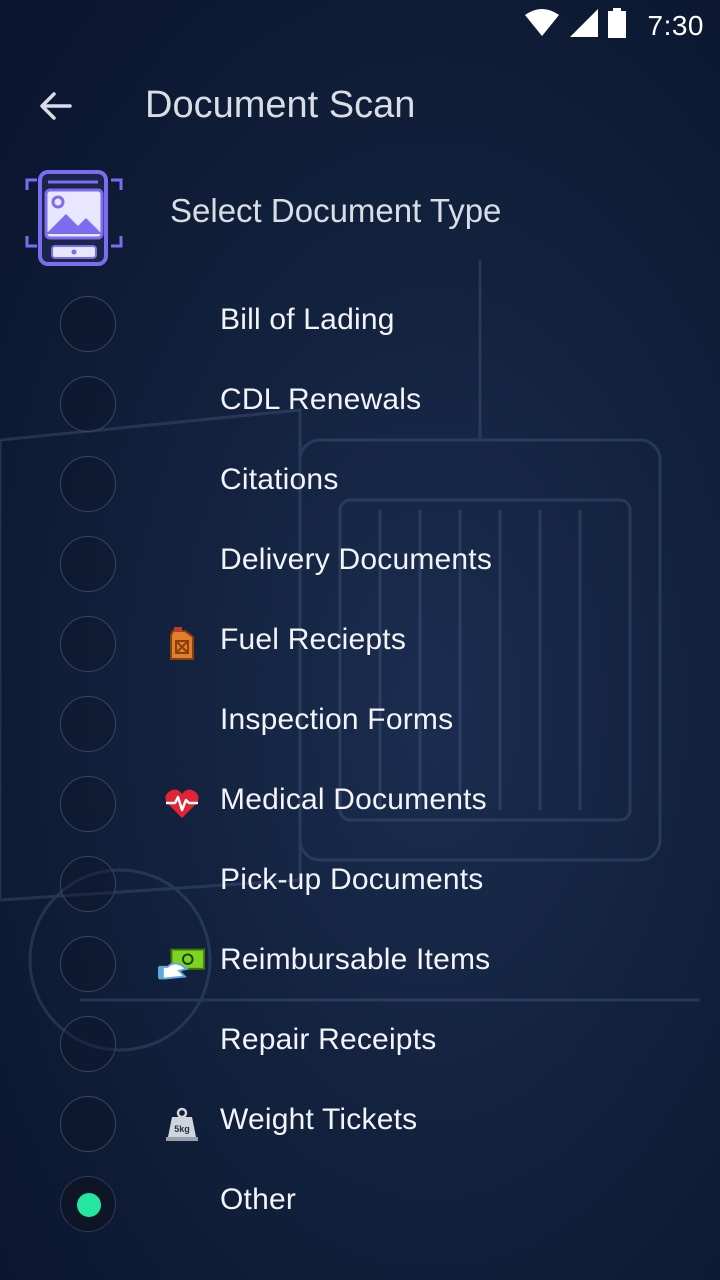  I want to click on battery-icon, so click(616, 25).